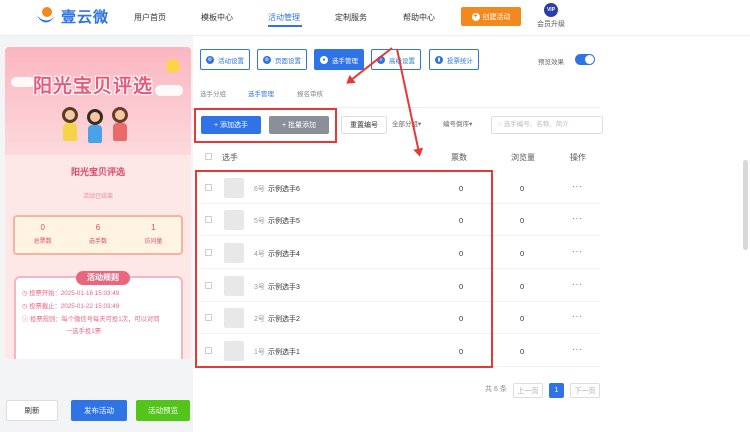  What do you see at coordinates (454, 59) in the screenshot?
I see `tab-vote-statistics: ▮ 投票统计` at bounding box center [454, 59].